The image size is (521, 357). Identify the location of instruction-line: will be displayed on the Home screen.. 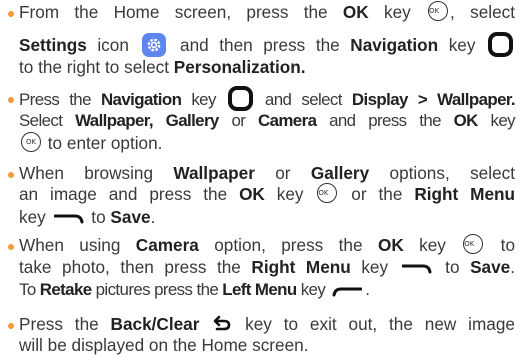
(163, 345).